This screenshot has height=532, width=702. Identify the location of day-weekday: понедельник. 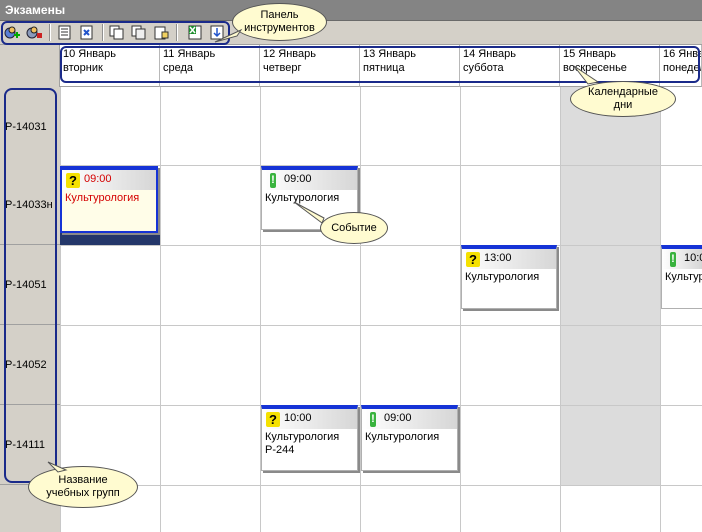
(682, 68).